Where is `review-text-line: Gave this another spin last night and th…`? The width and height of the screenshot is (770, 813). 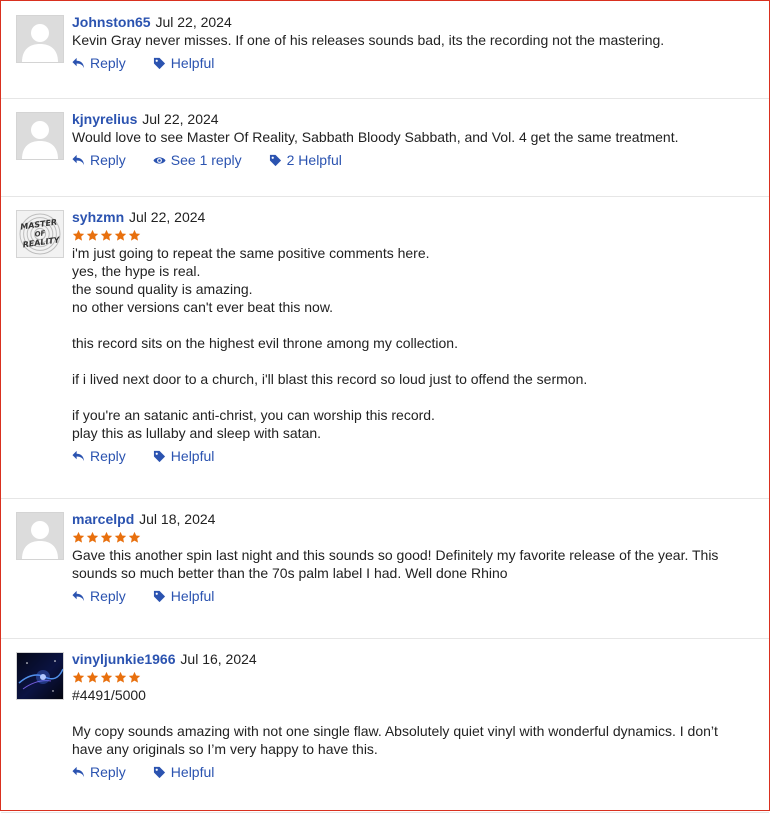 review-text-line: Gave this another spin last night and th… is located at coordinates (395, 555).